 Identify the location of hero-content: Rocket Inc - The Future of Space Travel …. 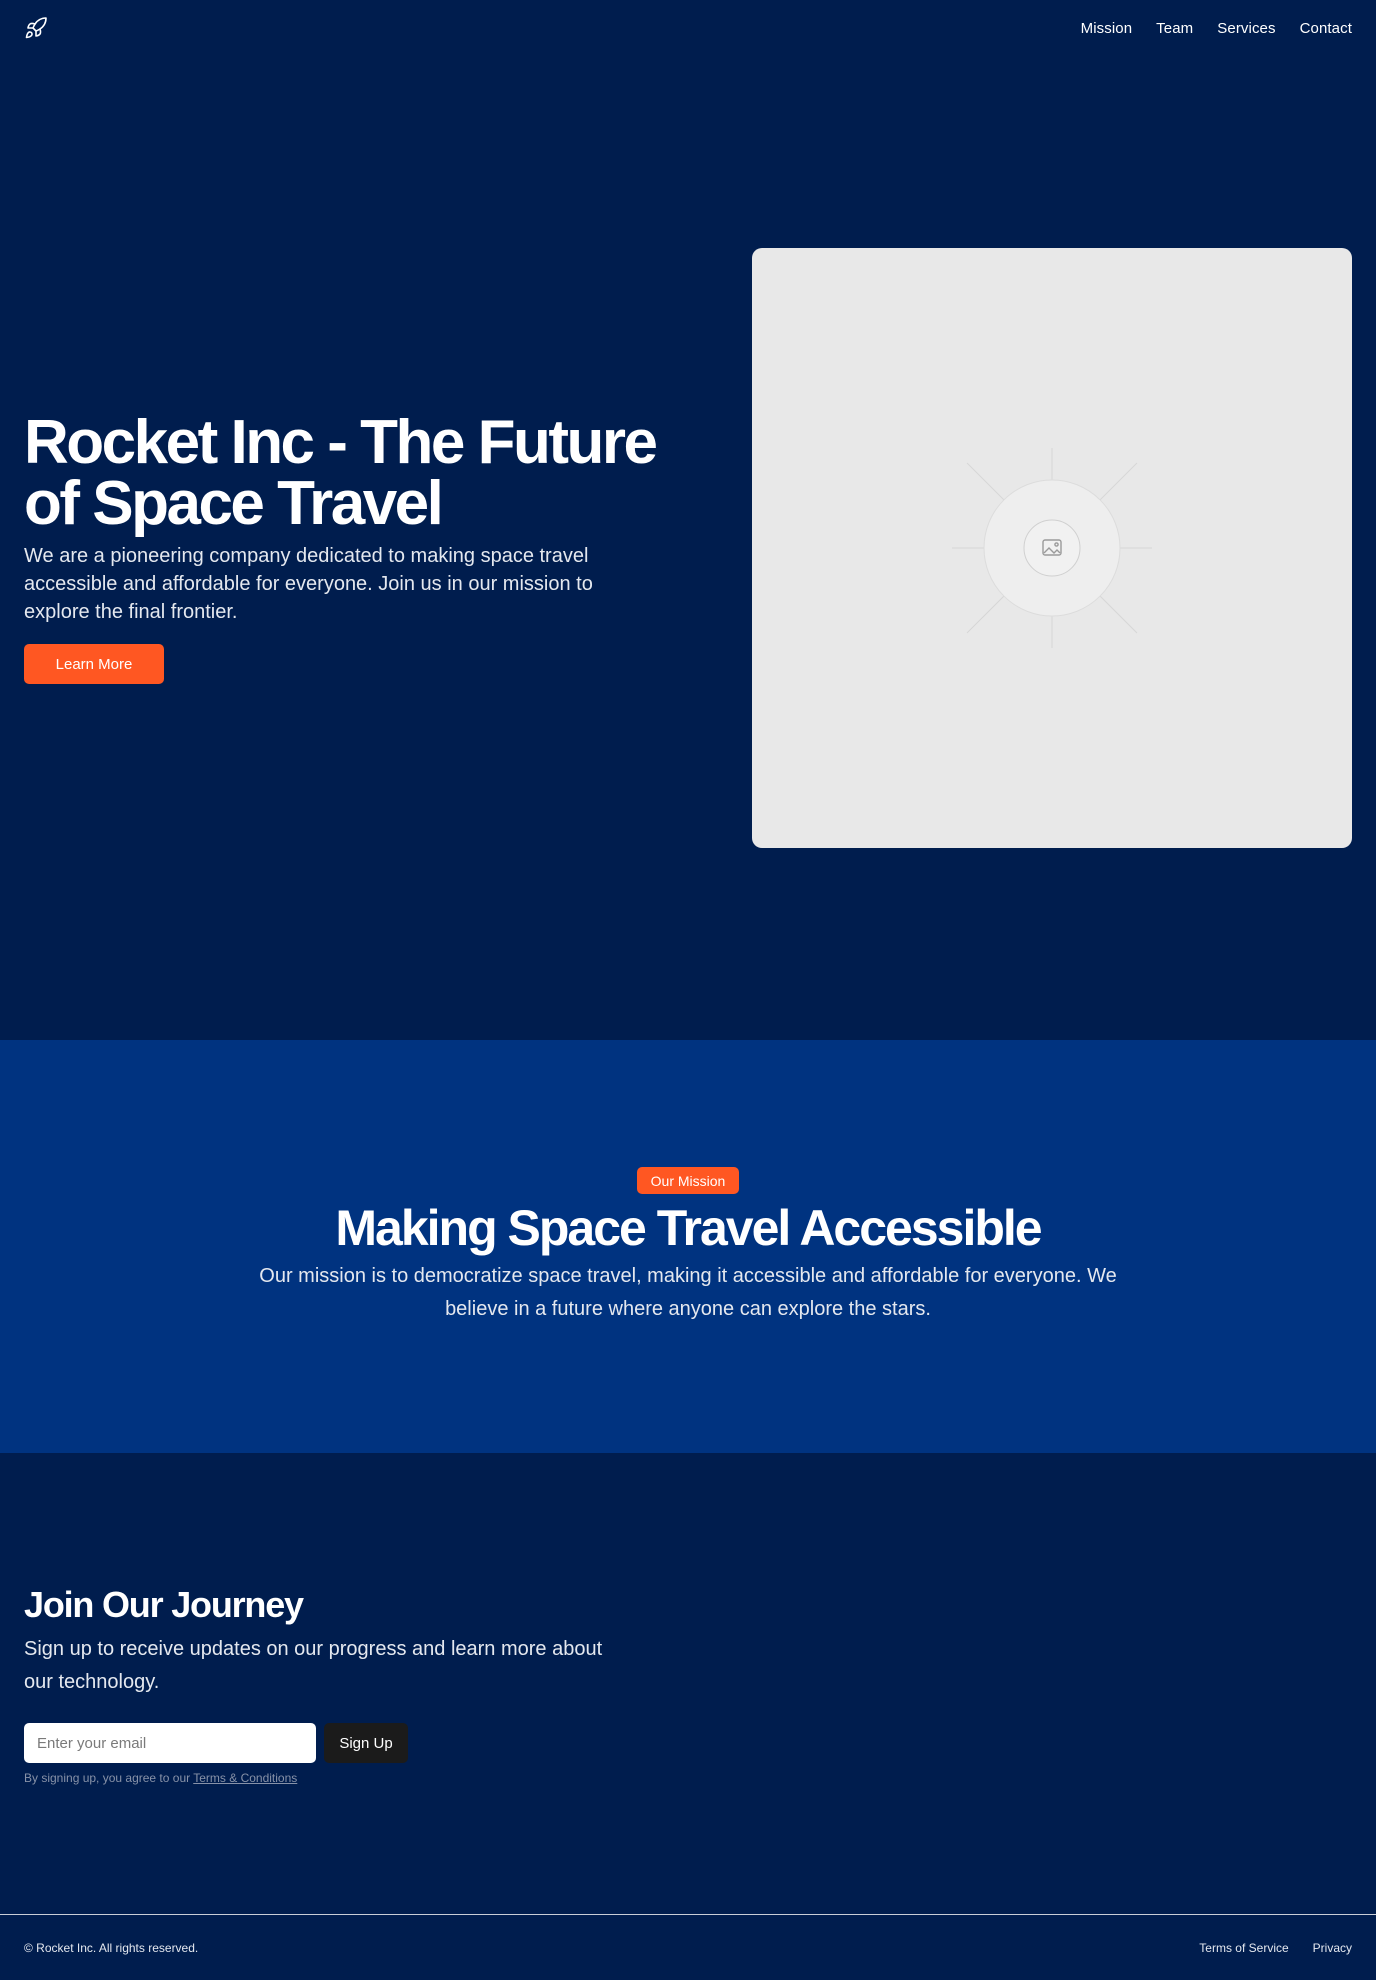
(369, 548).